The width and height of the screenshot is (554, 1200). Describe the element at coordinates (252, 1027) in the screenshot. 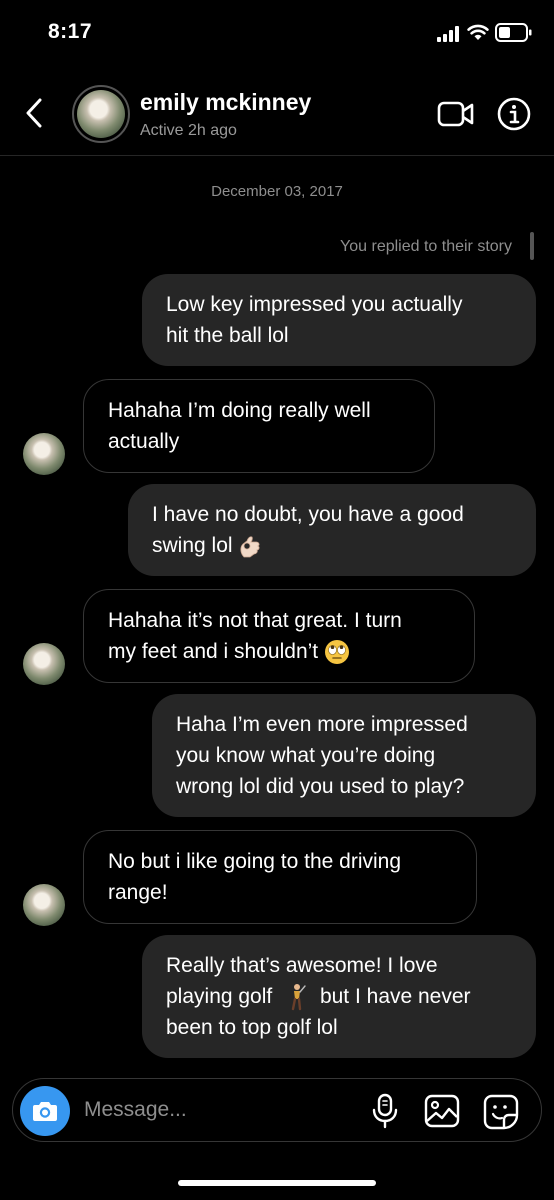

I see `message-line: been to top golf lol` at that location.